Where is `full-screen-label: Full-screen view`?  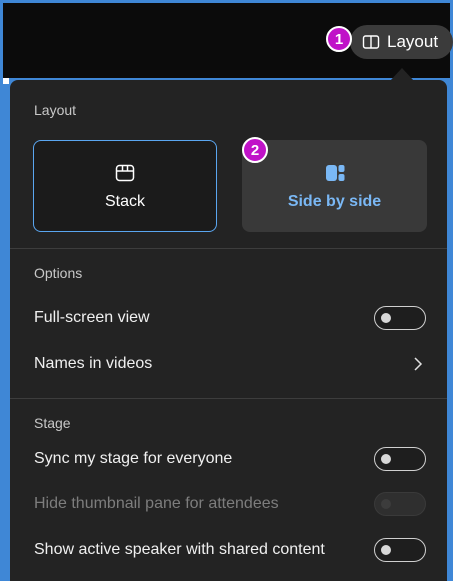 full-screen-label: Full-screen view is located at coordinates (92, 317).